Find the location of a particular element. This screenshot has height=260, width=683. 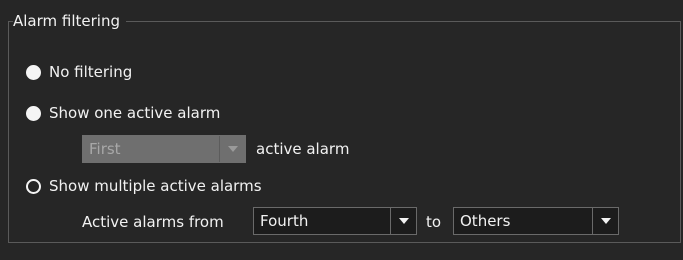

radio-show-one-label: Show one active alarm is located at coordinates (135, 113).